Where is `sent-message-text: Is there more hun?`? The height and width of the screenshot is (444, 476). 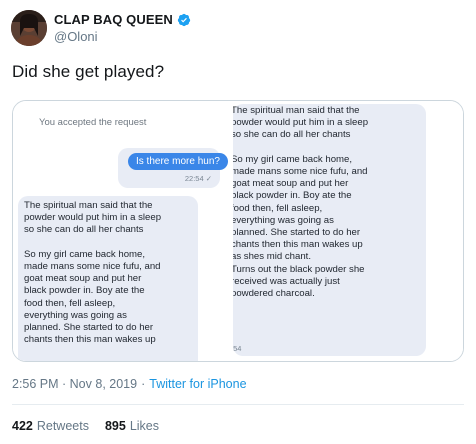 sent-message-text: Is there more hun? is located at coordinates (178, 161).